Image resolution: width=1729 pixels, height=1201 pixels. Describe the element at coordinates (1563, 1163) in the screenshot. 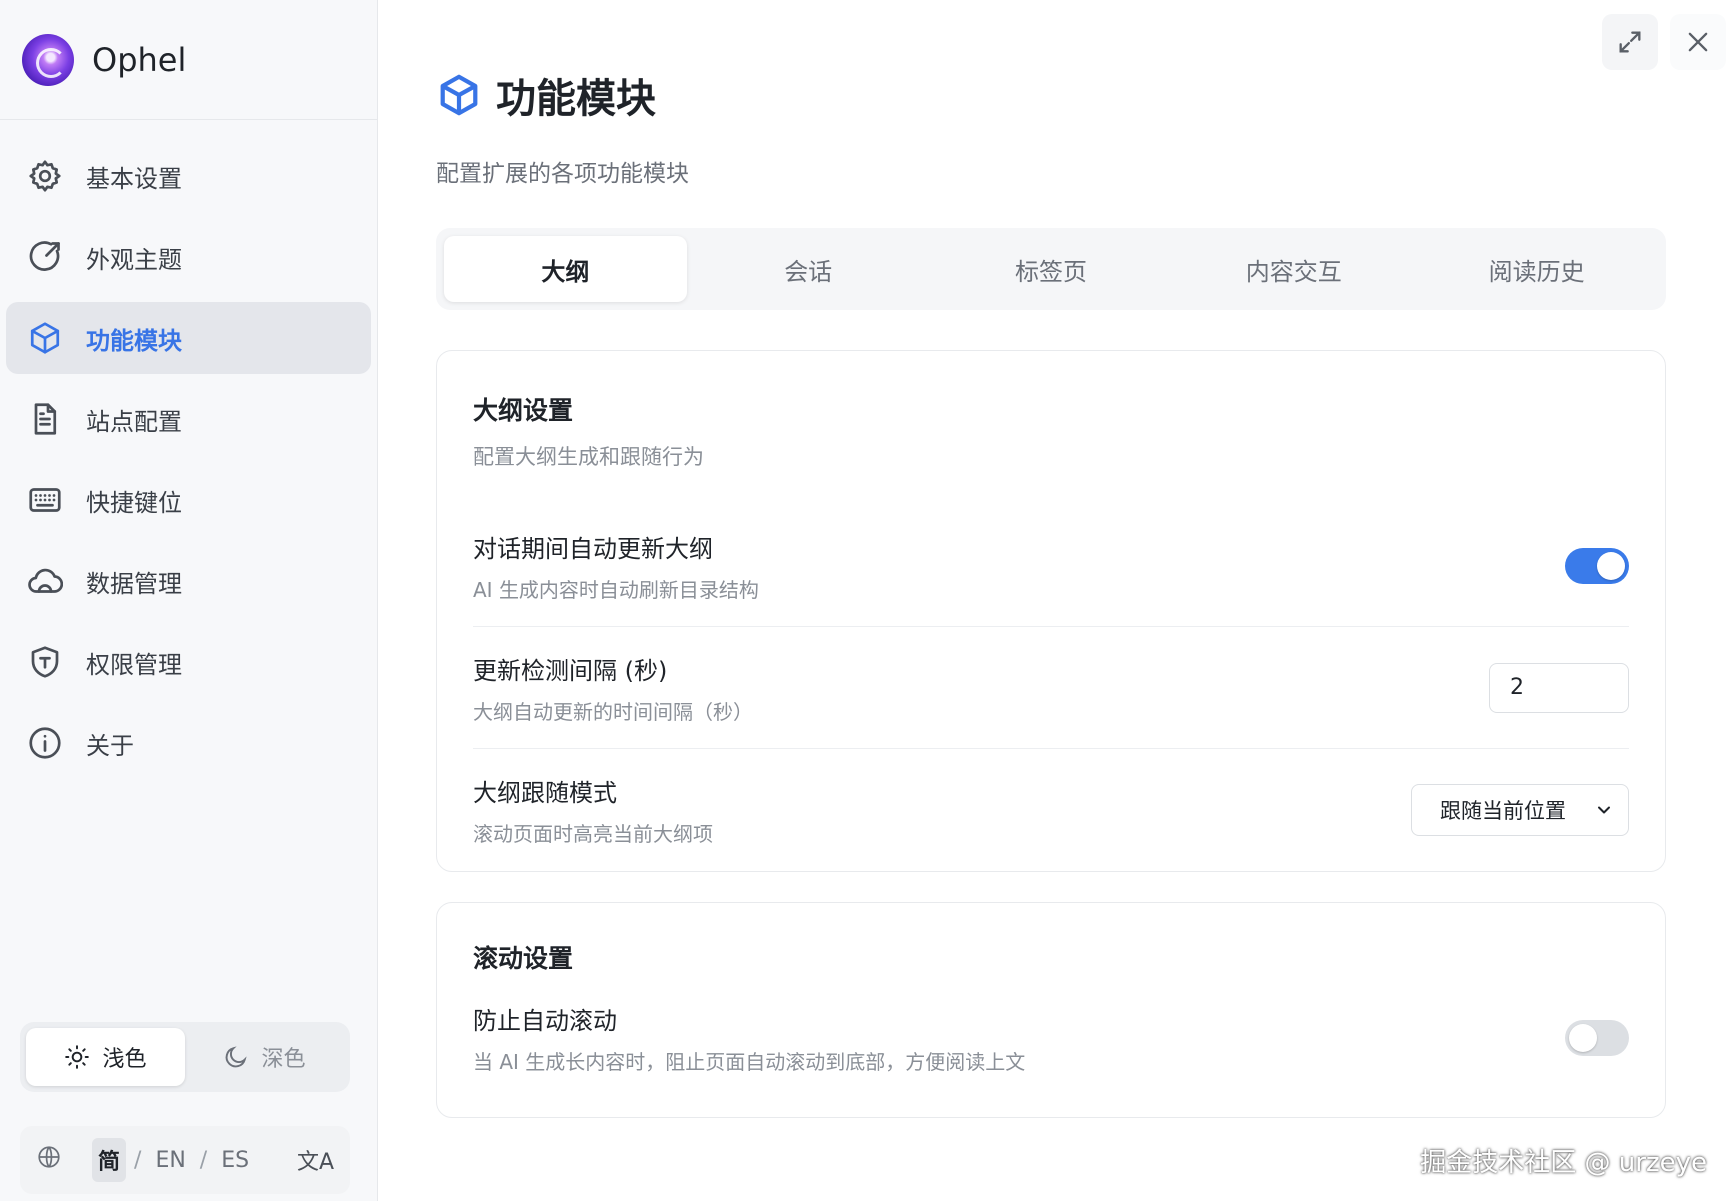

I see `watermark: 掘金技术社区 @ urzeye` at that location.